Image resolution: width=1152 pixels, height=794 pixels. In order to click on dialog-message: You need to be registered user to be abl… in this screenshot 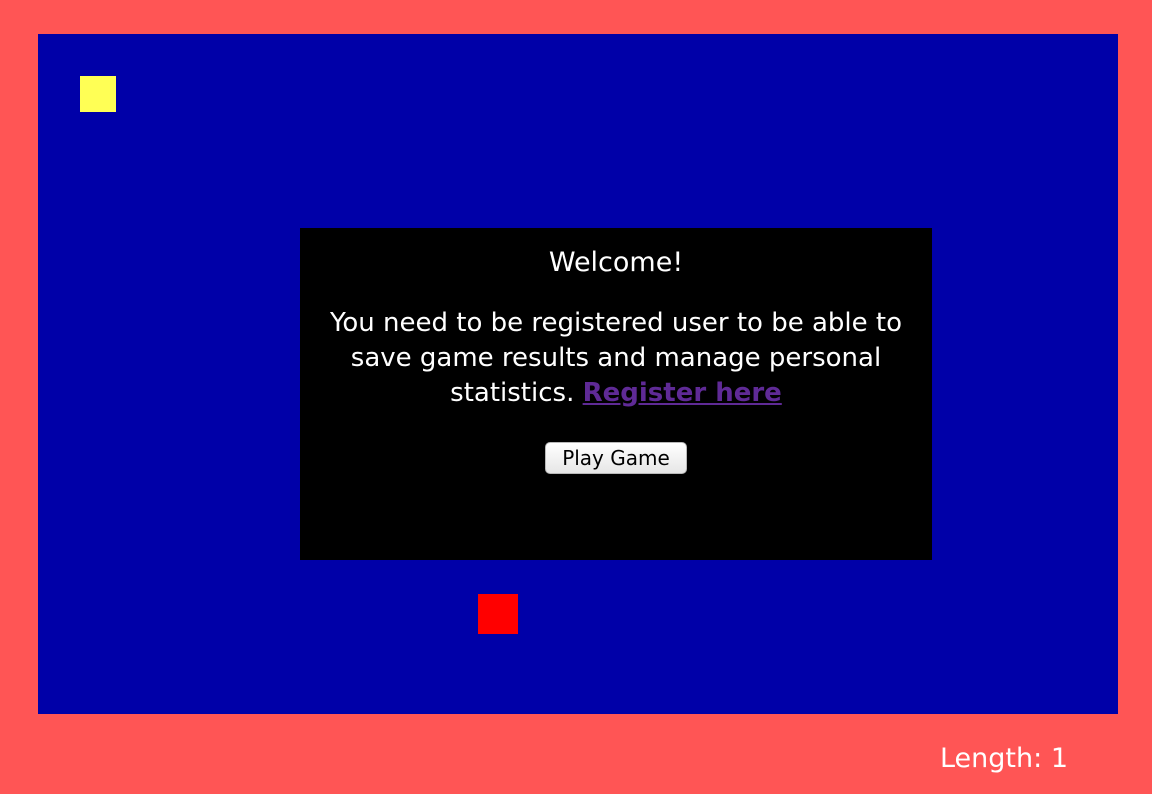, I will do `click(616, 358)`.